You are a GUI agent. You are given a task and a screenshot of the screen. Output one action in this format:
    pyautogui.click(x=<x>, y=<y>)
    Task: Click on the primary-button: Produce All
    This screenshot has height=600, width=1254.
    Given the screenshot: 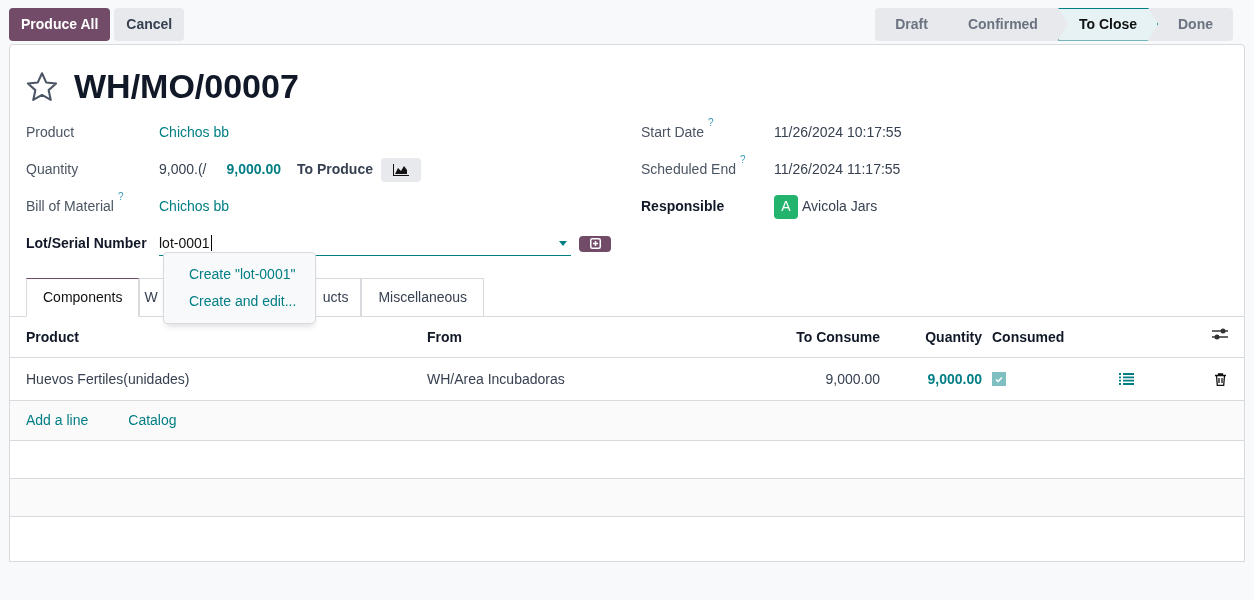 What is the action you would take?
    pyautogui.click(x=60, y=24)
    